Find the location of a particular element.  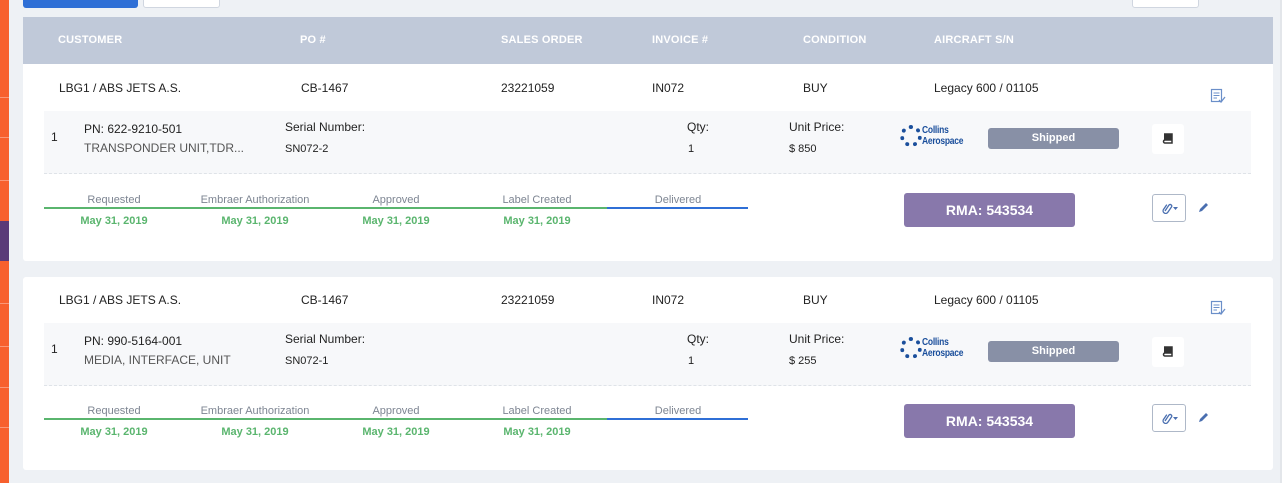

item-price: $ 850 is located at coordinates (803, 149).